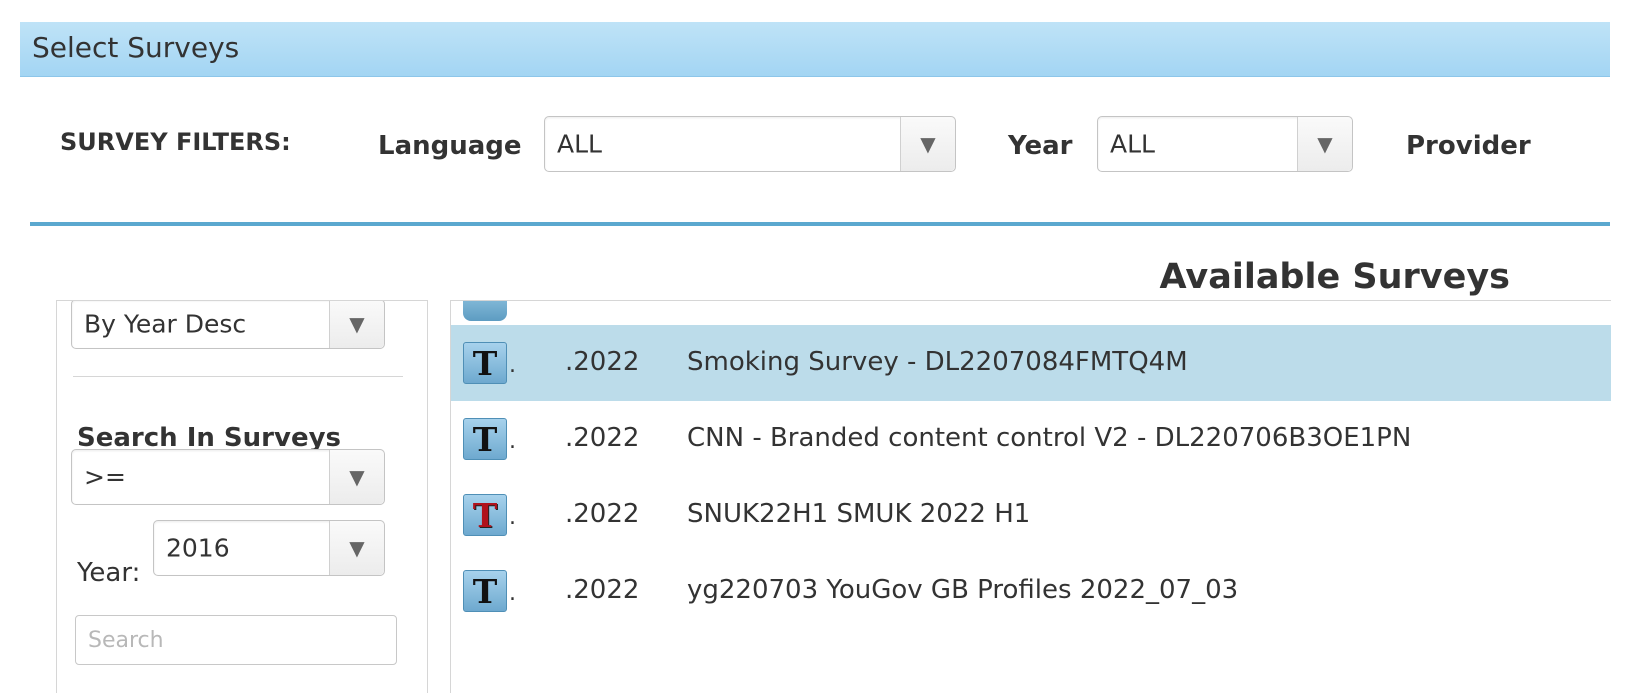 This screenshot has width=1634, height=693. What do you see at coordinates (1040, 146) in the screenshot?
I see `year-filter-label: Year` at bounding box center [1040, 146].